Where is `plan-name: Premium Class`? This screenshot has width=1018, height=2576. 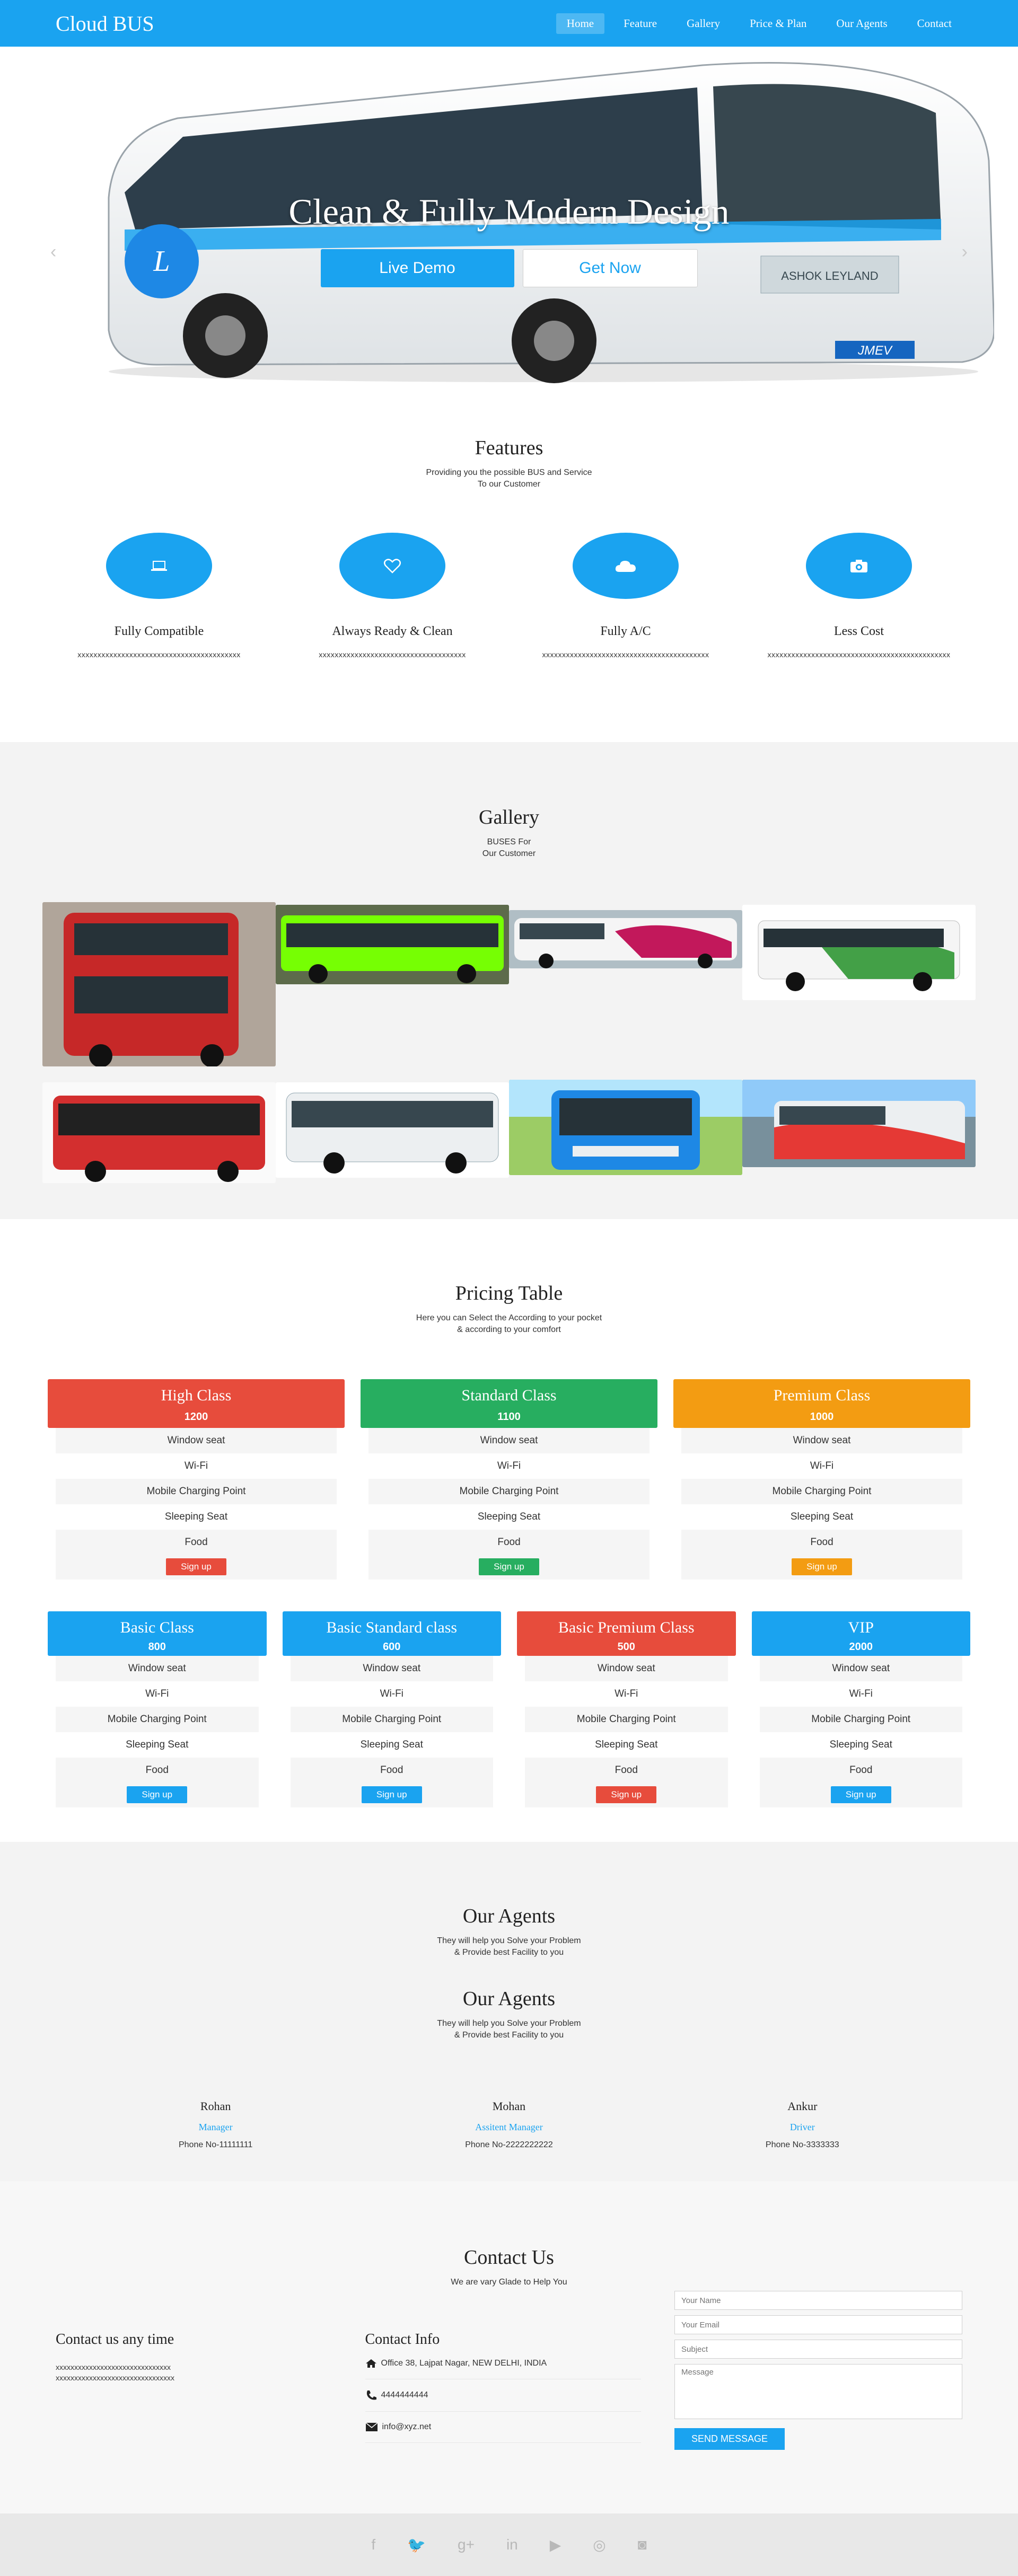
plan-name: Premium Class is located at coordinates (822, 1395).